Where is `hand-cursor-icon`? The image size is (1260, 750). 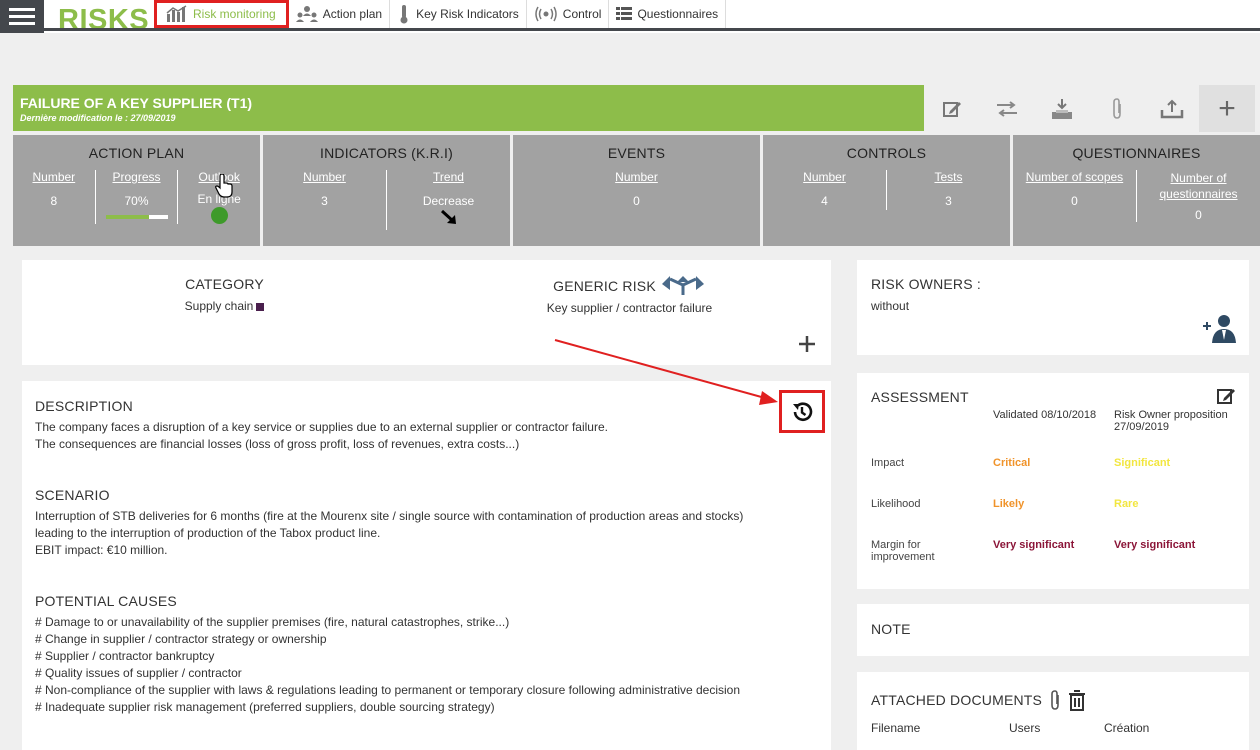 hand-cursor-icon is located at coordinates (224, 186).